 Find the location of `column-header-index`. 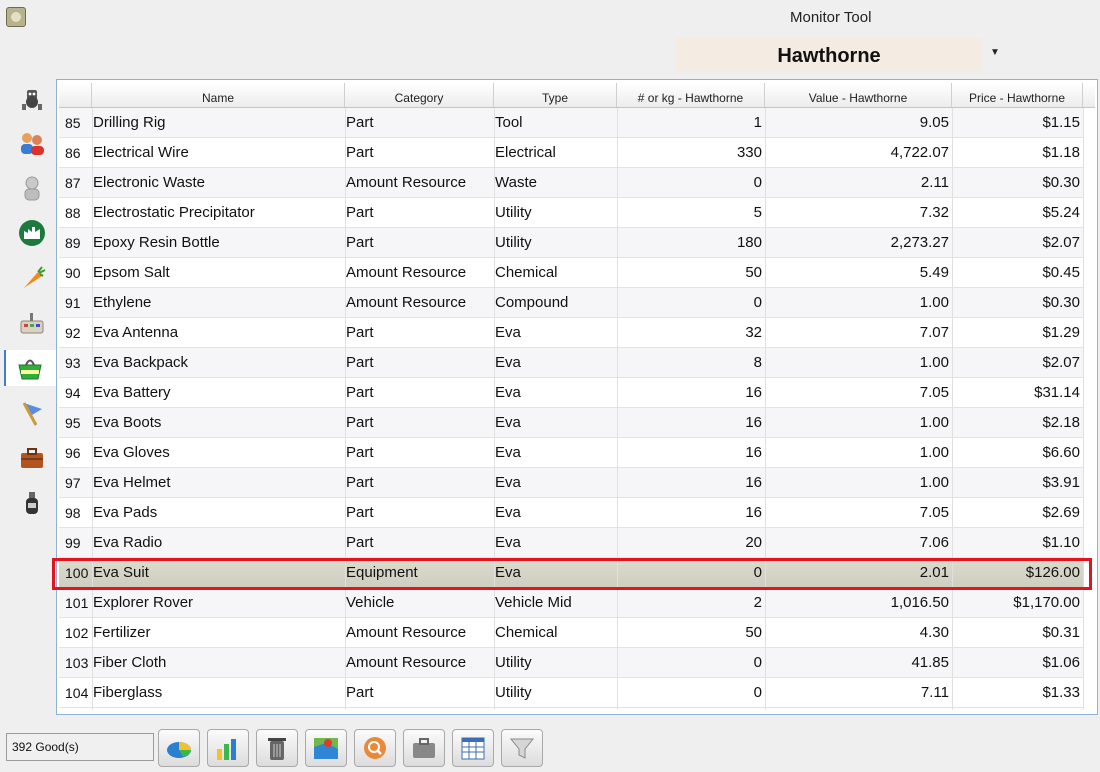

column-header-index is located at coordinates (75, 95).